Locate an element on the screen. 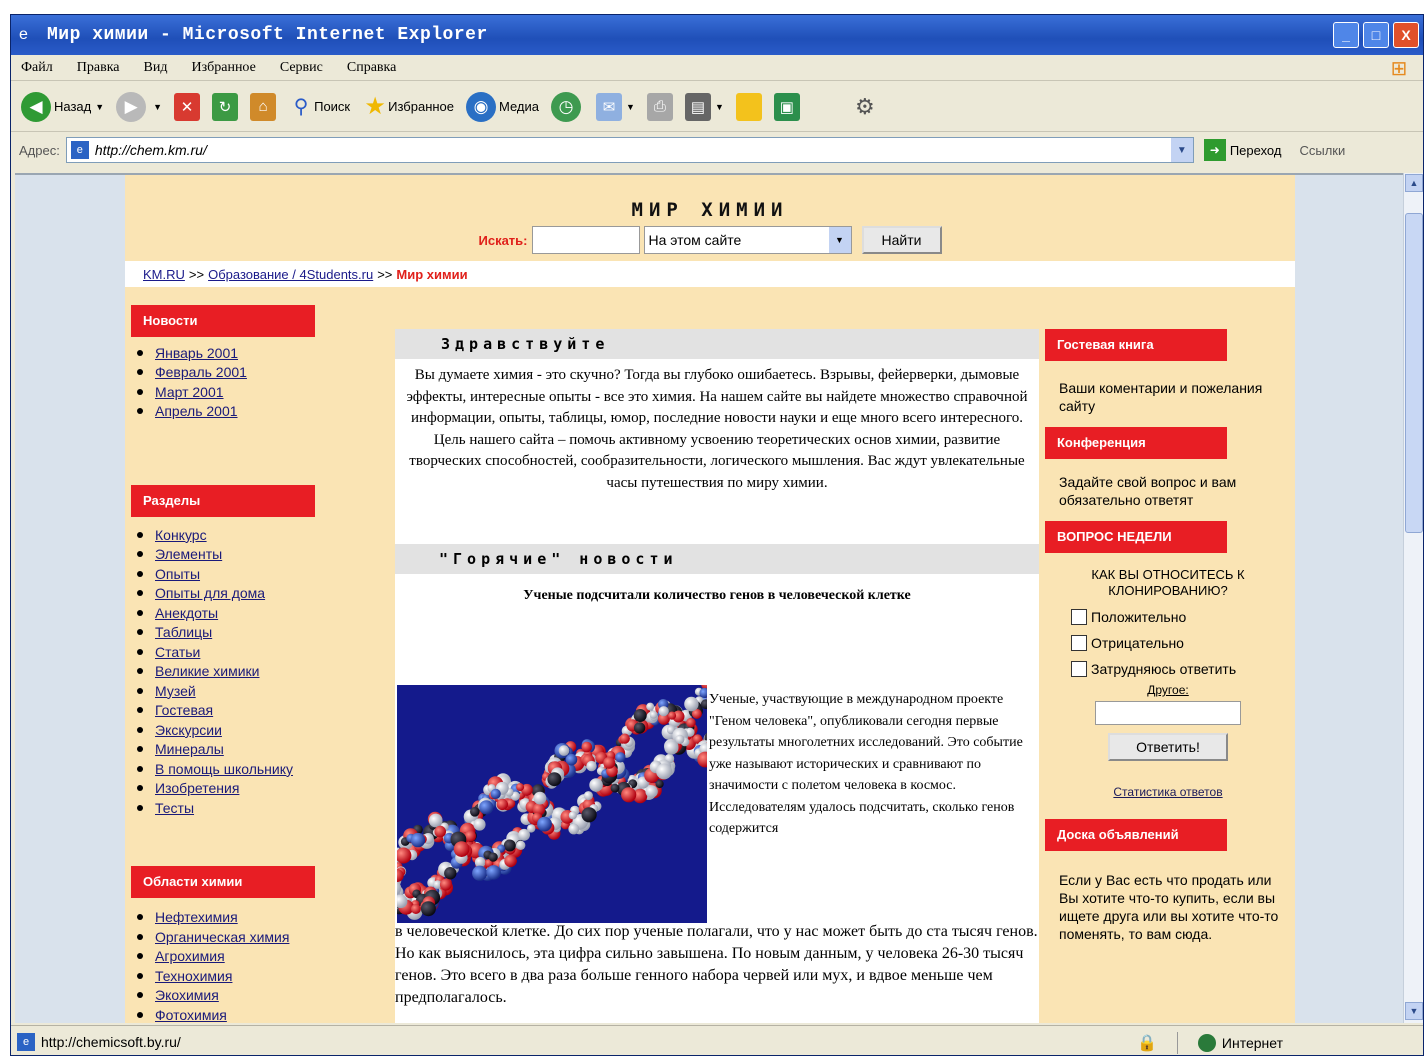 The height and width of the screenshot is (1056, 1426). menu-favorites: Избранное is located at coordinates (223, 68).